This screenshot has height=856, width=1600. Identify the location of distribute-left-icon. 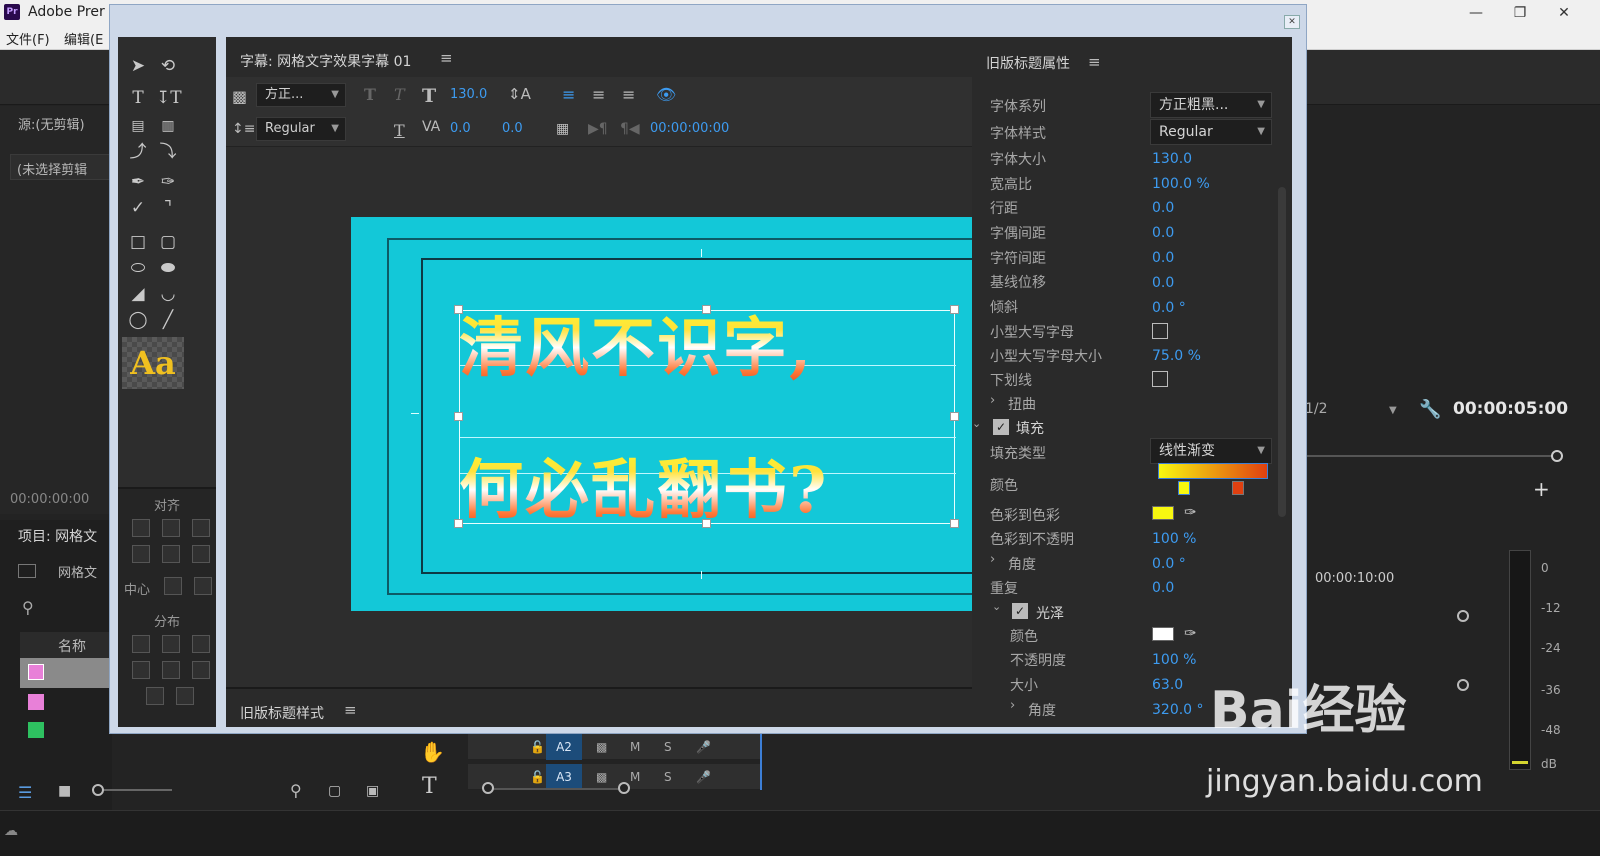
(141, 644).